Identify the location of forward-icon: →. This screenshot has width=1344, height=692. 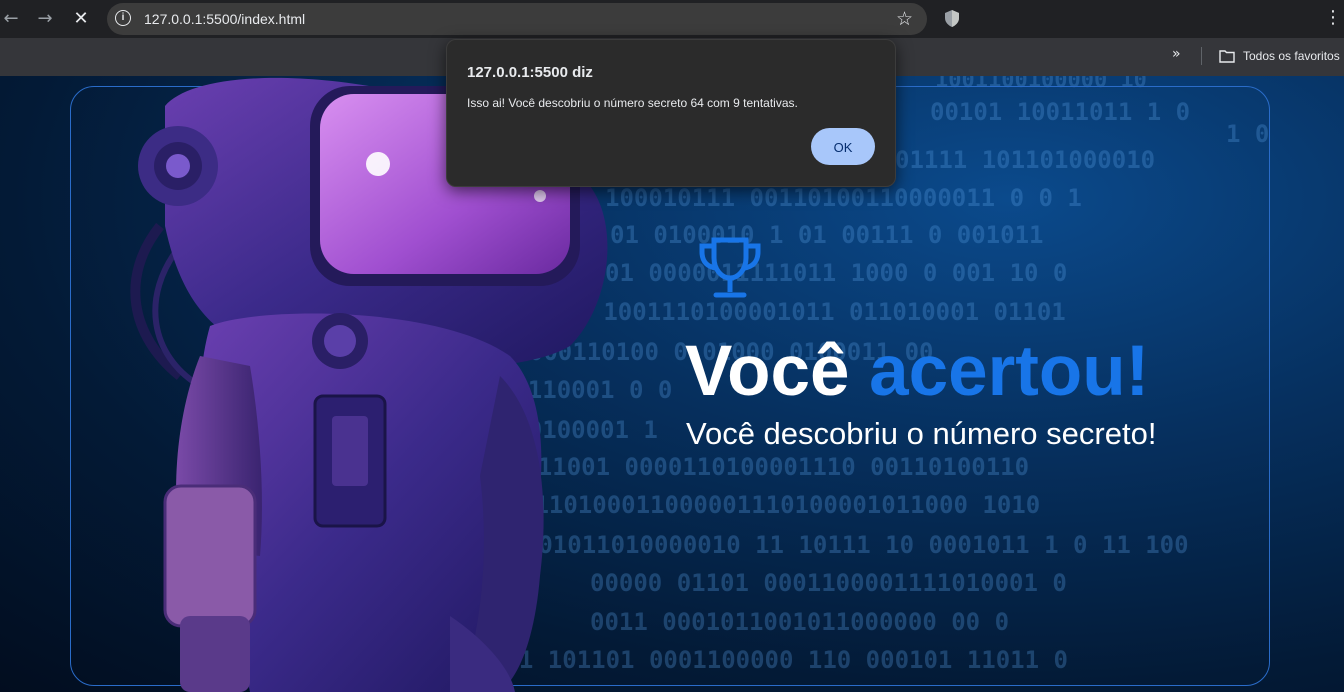
(45, 19).